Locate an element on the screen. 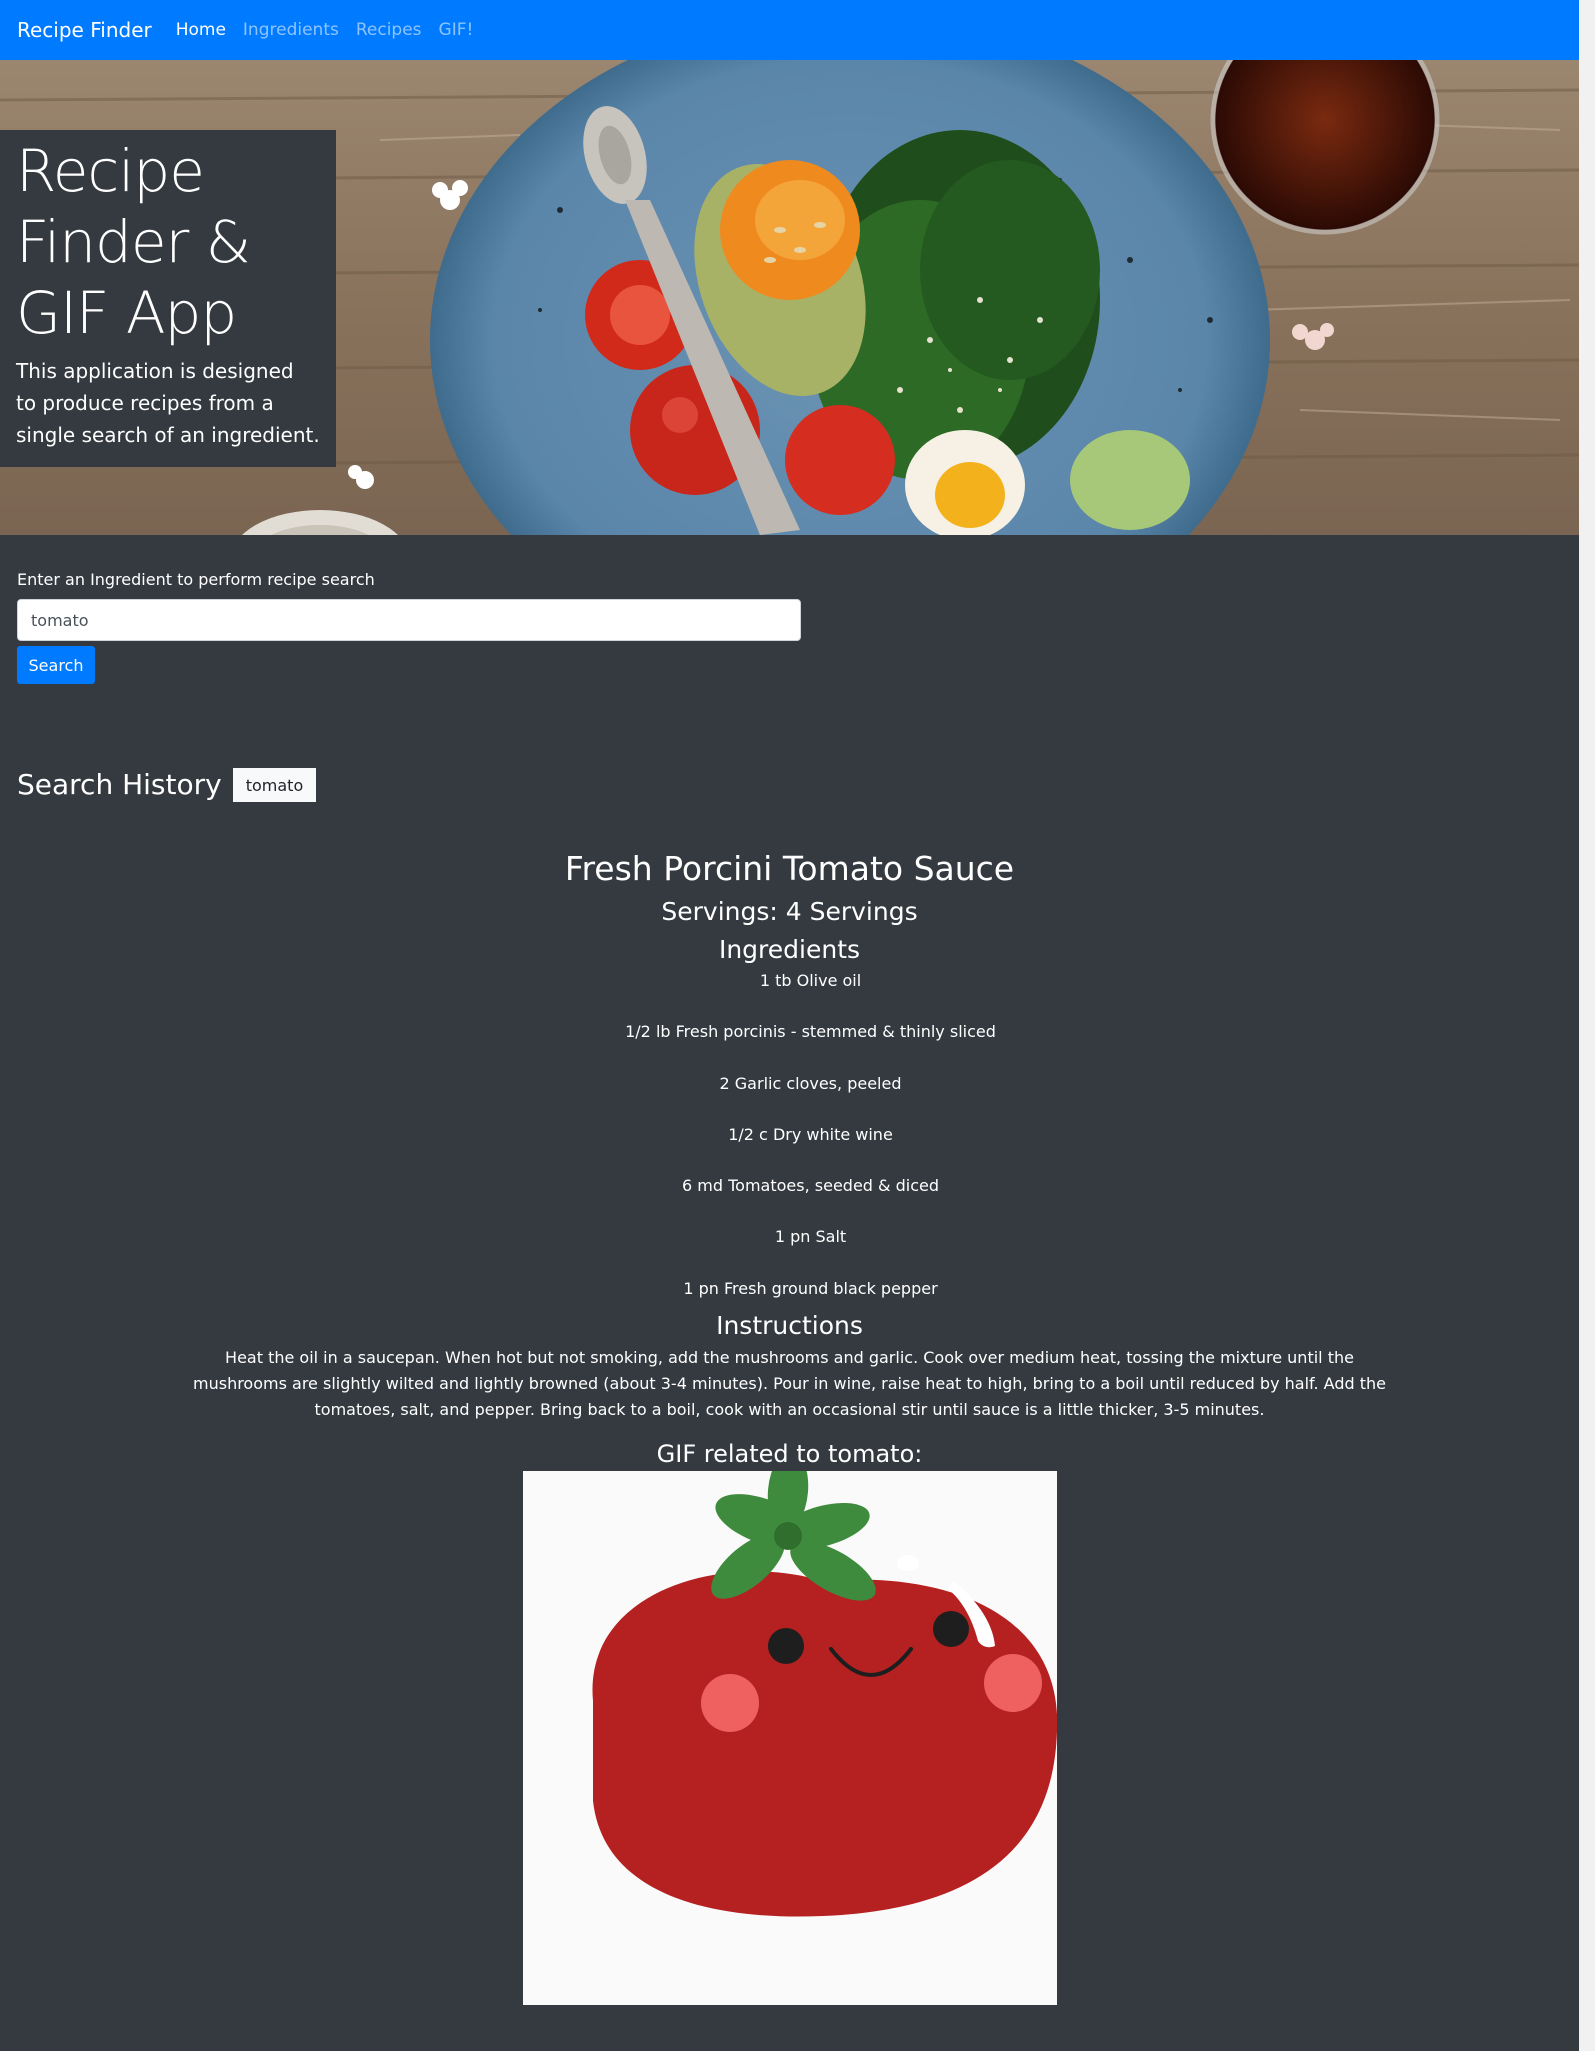 Image resolution: width=1595 pixels, height=2051 pixels. tomato-illustration is located at coordinates (789, 1737).